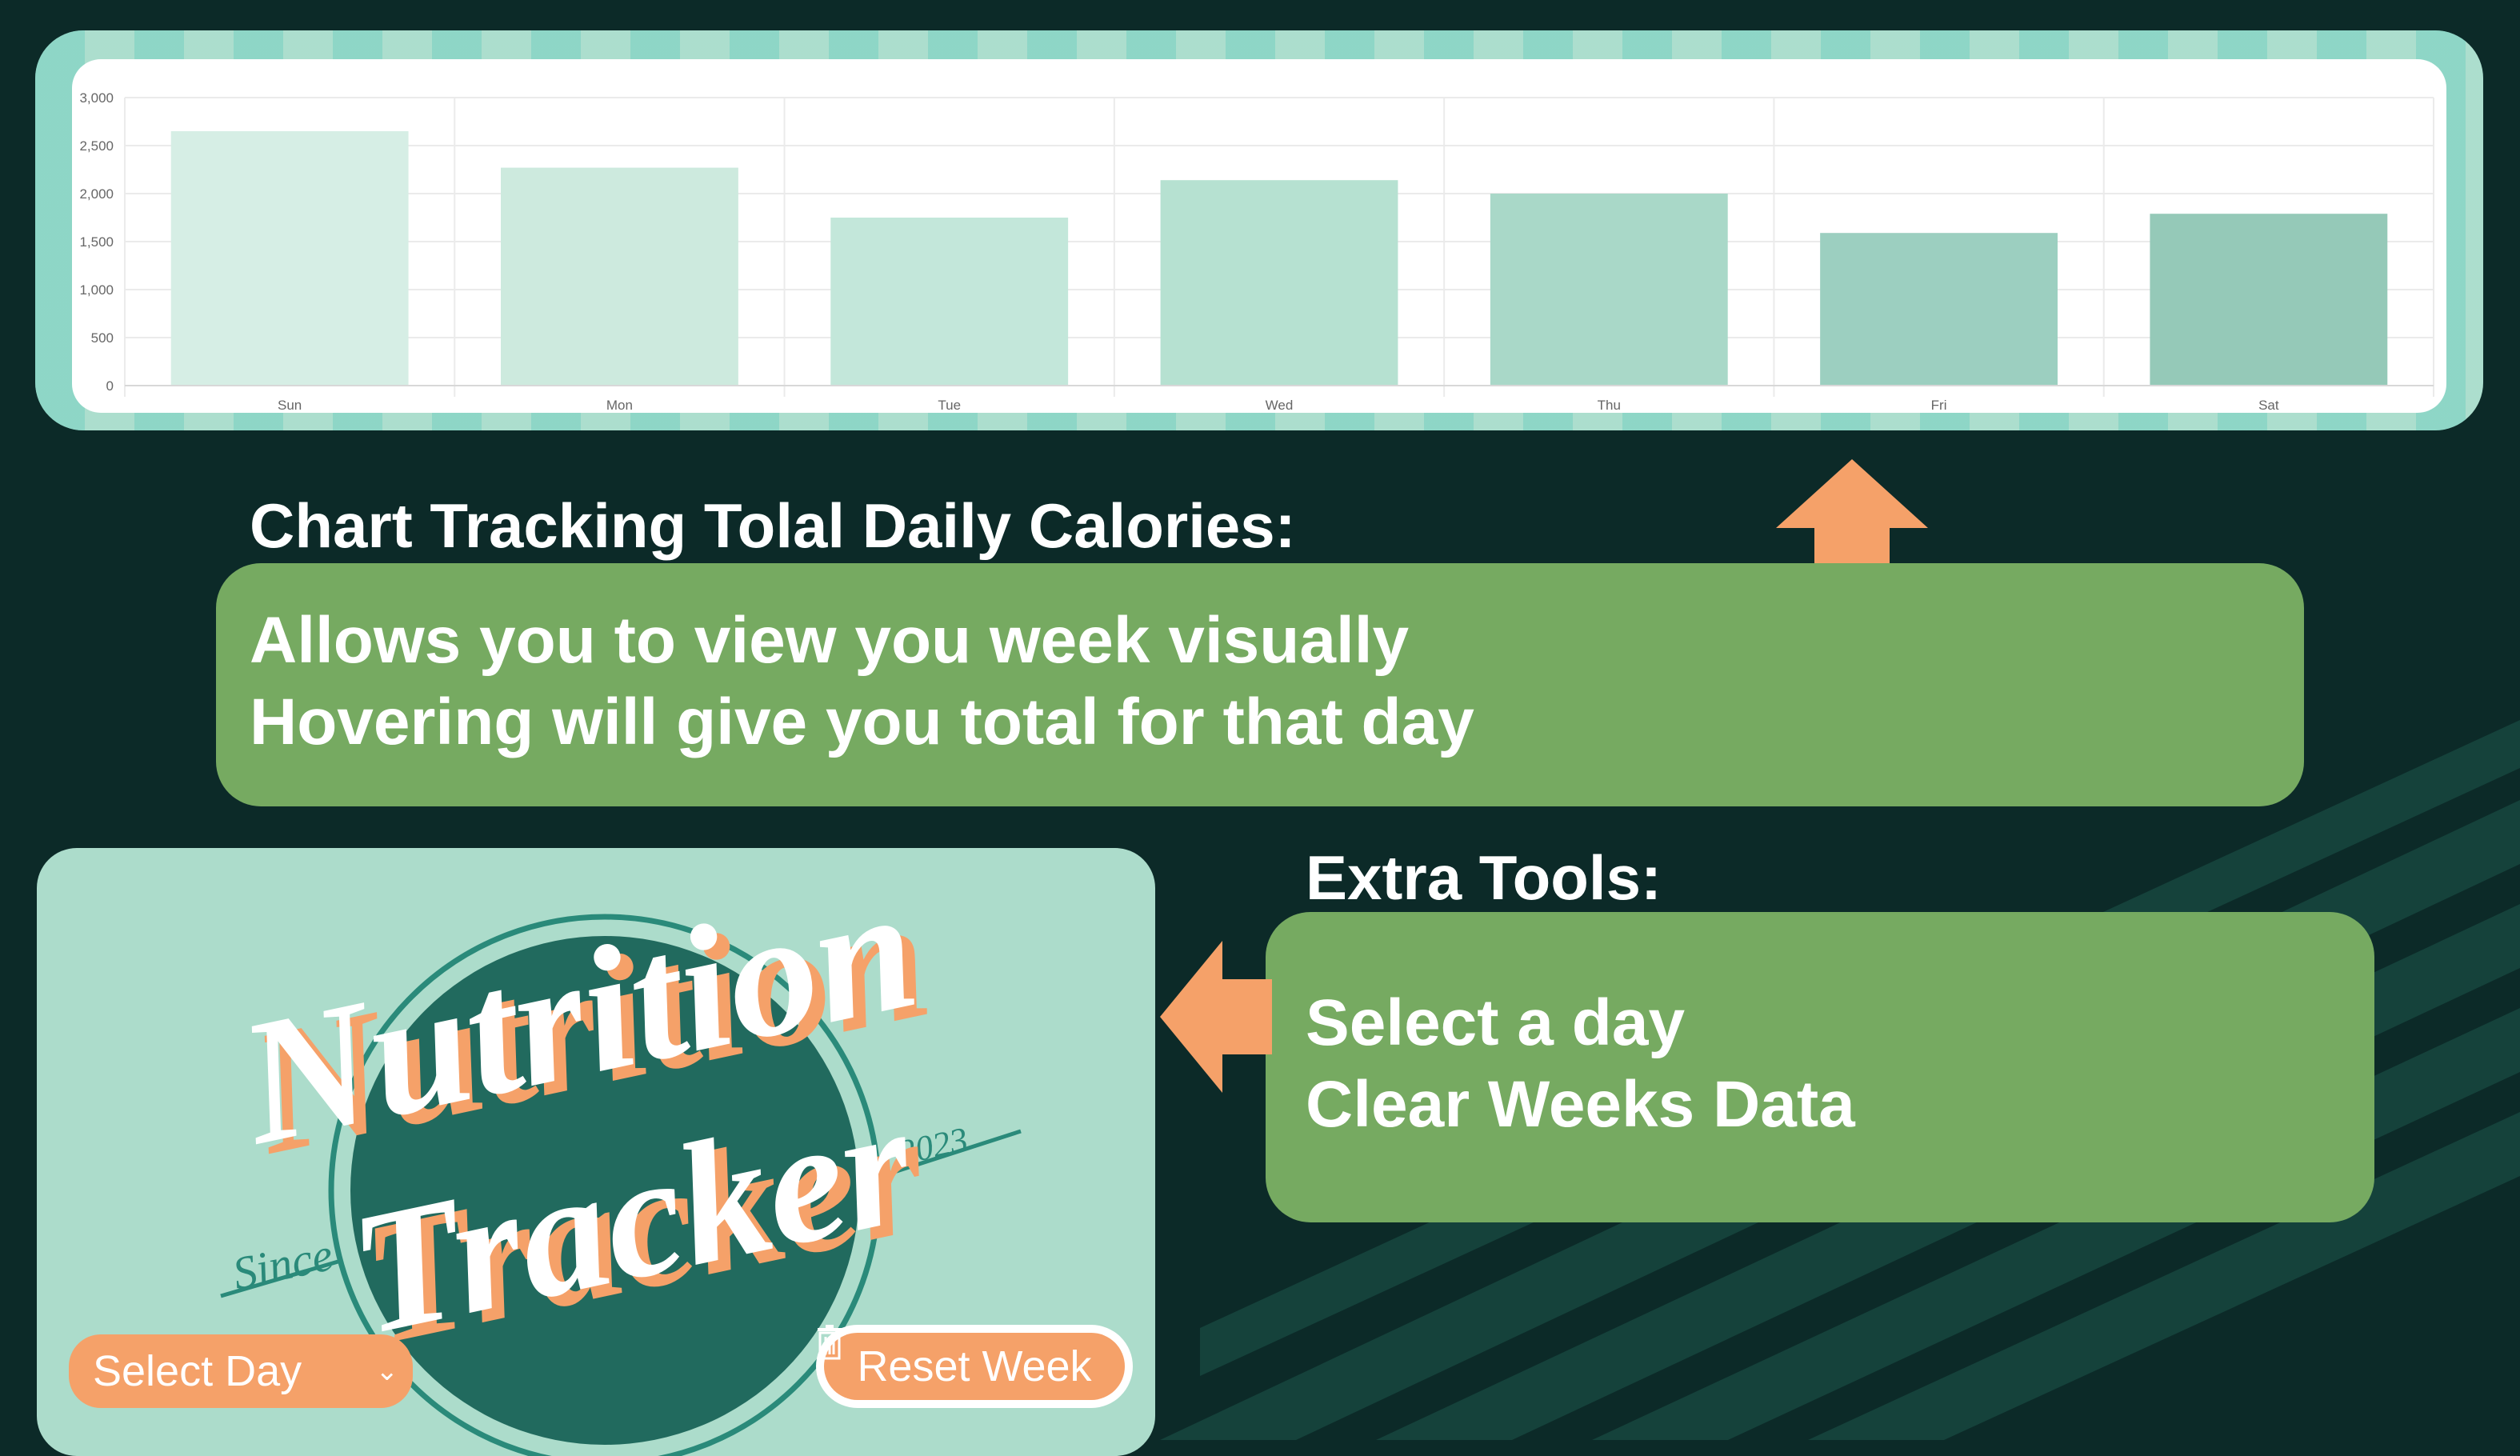  What do you see at coordinates (1820, 1067) in the screenshot?
I see `tools-description-callout: Select a day Clear Weeks Data` at bounding box center [1820, 1067].